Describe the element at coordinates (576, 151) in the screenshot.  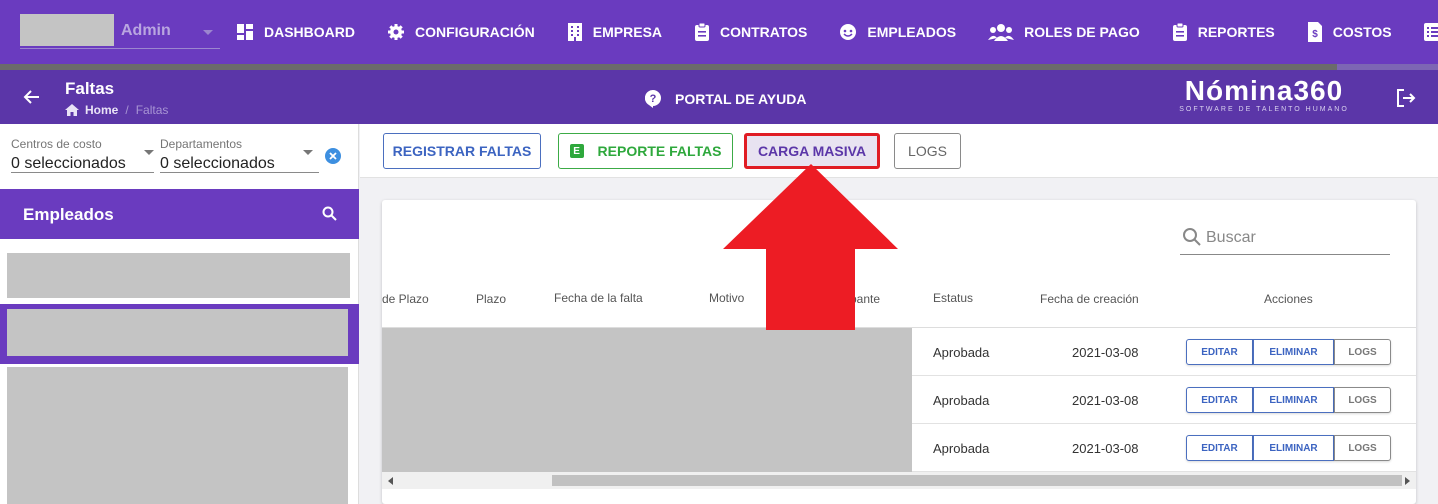
I see `excel-icon: E` at that location.